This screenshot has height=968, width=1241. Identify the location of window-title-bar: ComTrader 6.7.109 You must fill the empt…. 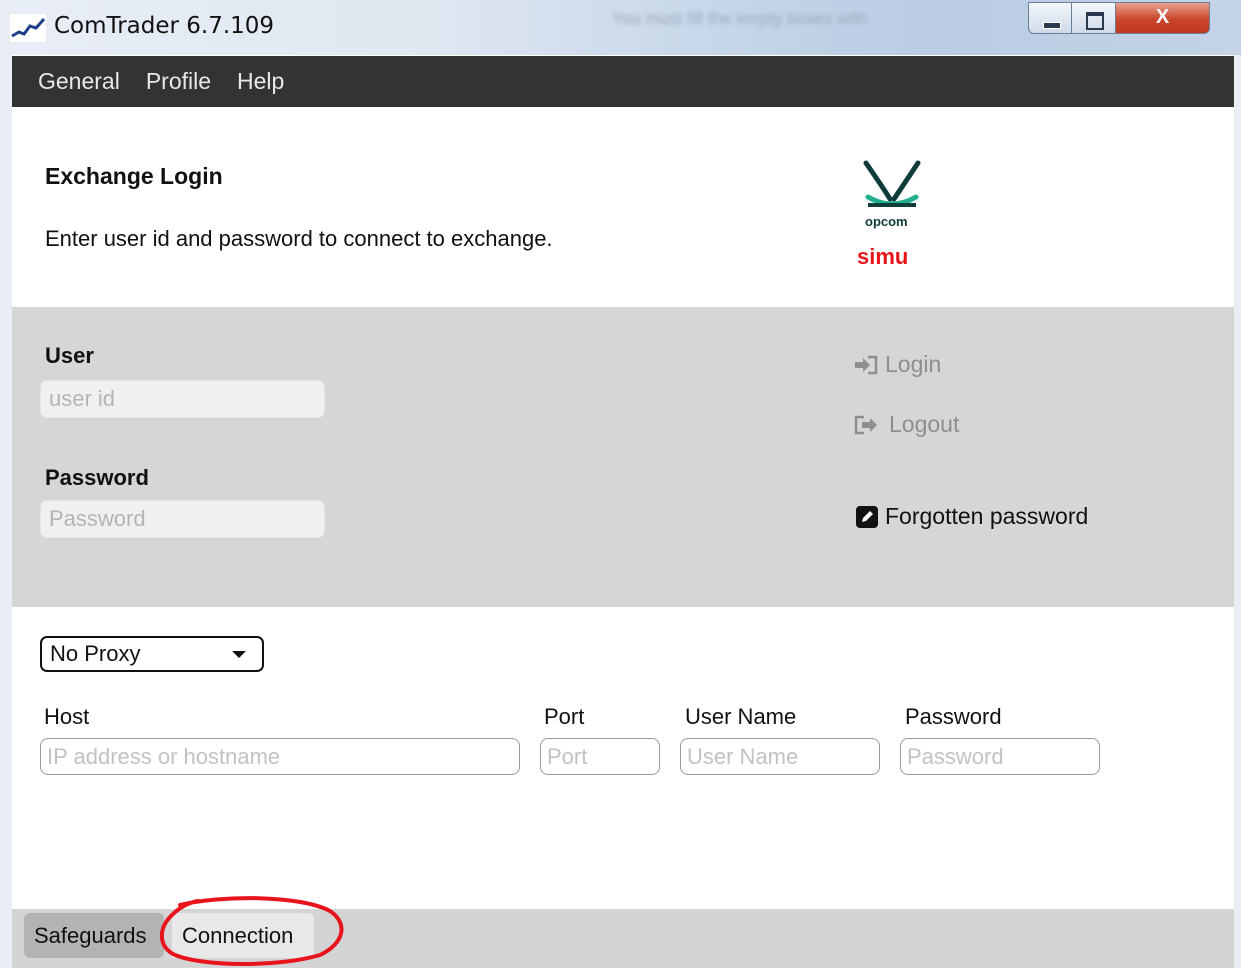
(620, 27).